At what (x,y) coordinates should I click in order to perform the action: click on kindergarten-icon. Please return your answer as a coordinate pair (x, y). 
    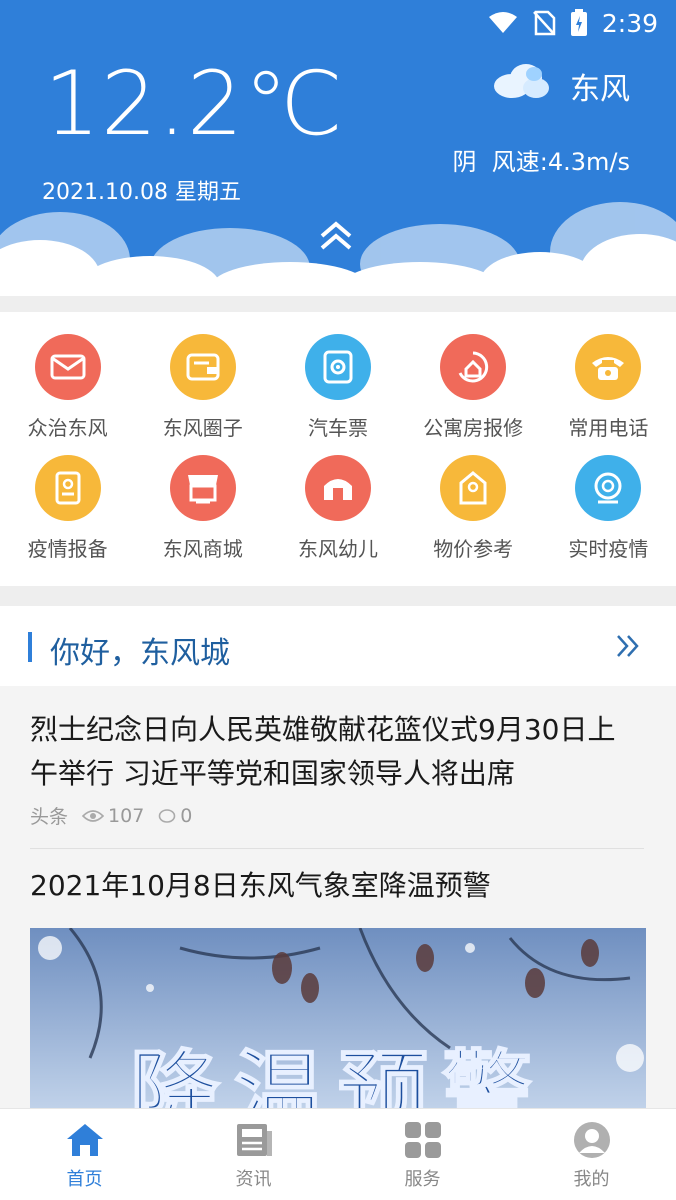
    Looking at the image, I should click on (337, 488).